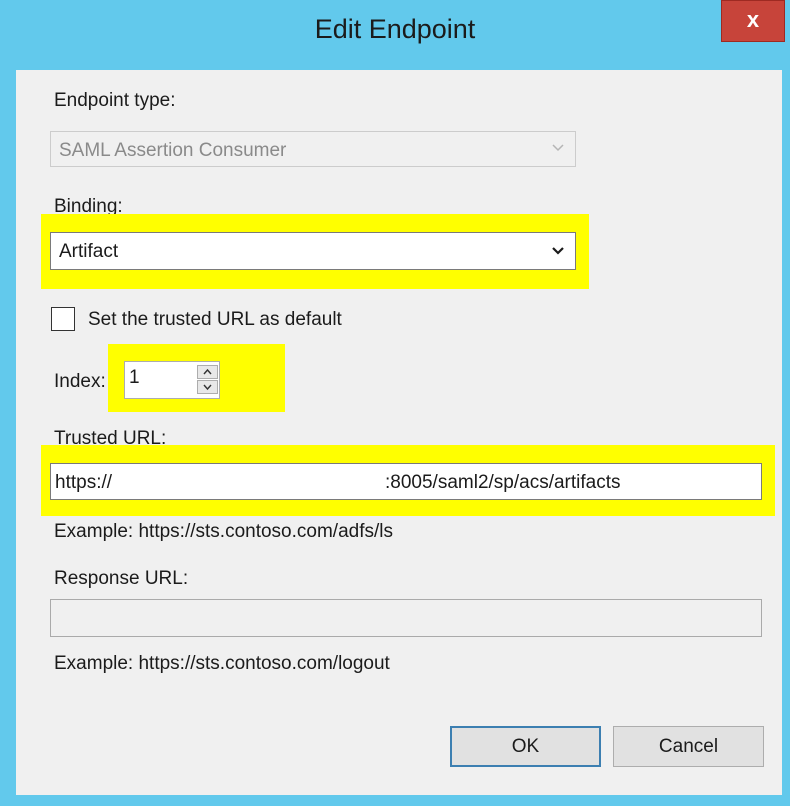 The image size is (790, 806). I want to click on default-url-checkbox-label: Set the trusted URL as default, so click(215, 320).